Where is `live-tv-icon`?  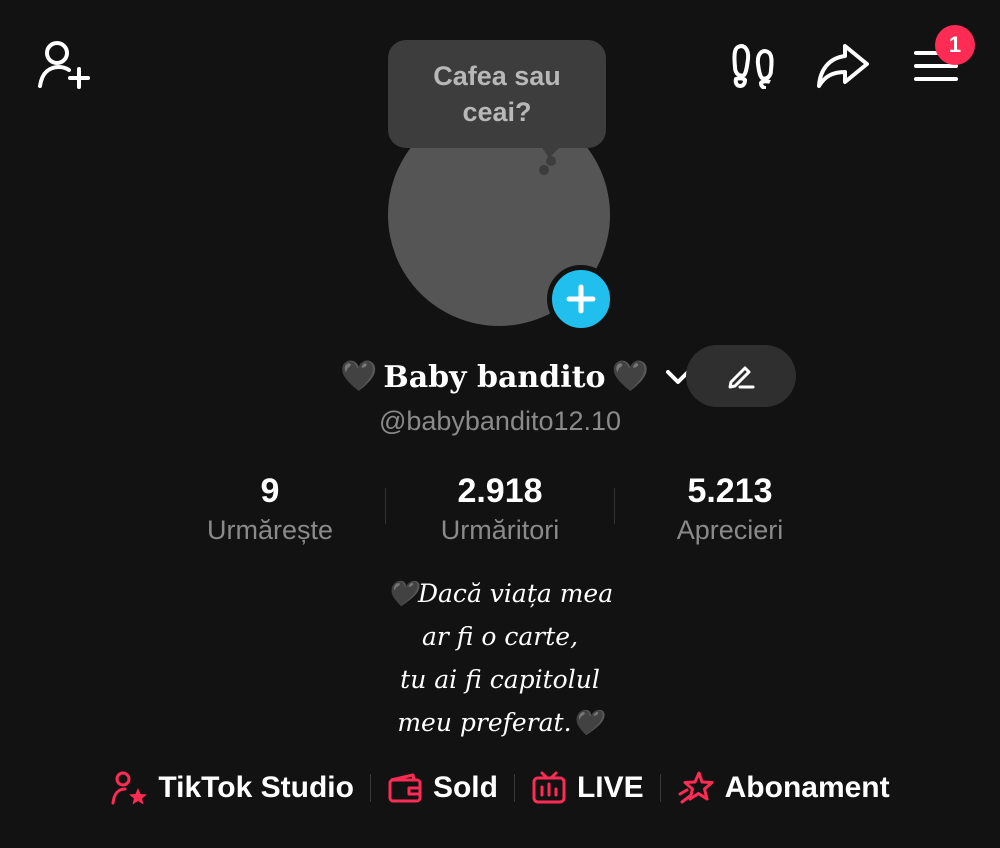 live-tv-icon is located at coordinates (549, 787).